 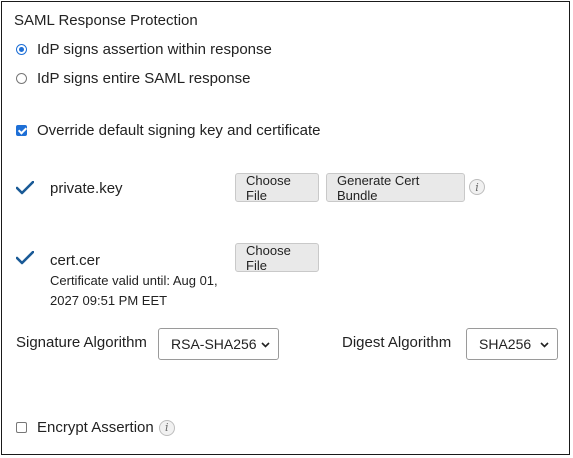 I want to click on private-key-choose-file-button: Choose File, so click(x=277, y=188).